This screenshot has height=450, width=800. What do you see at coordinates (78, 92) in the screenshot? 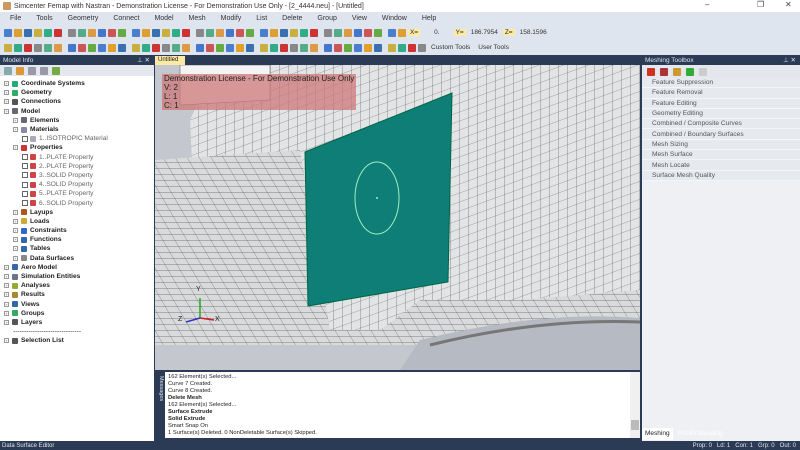
I see `tree-item: + Geometry` at bounding box center [78, 92].